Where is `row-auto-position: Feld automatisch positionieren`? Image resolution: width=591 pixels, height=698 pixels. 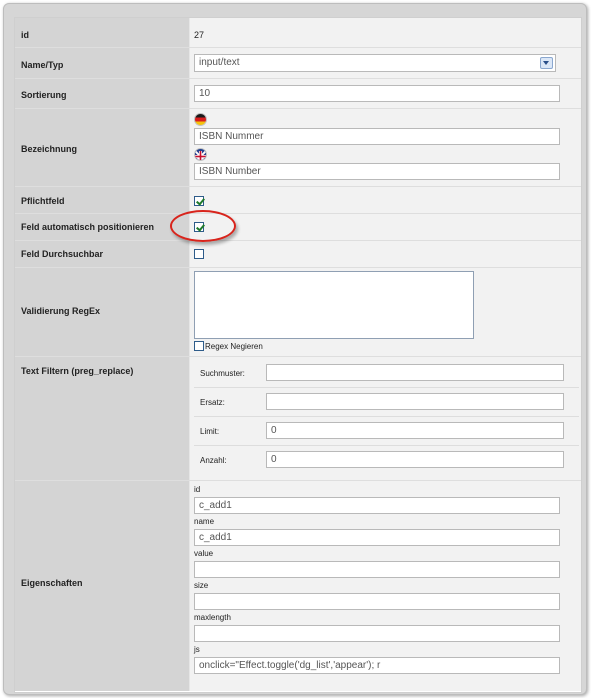 row-auto-position: Feld automatisch positionieren is located at coordinates (298, 227).